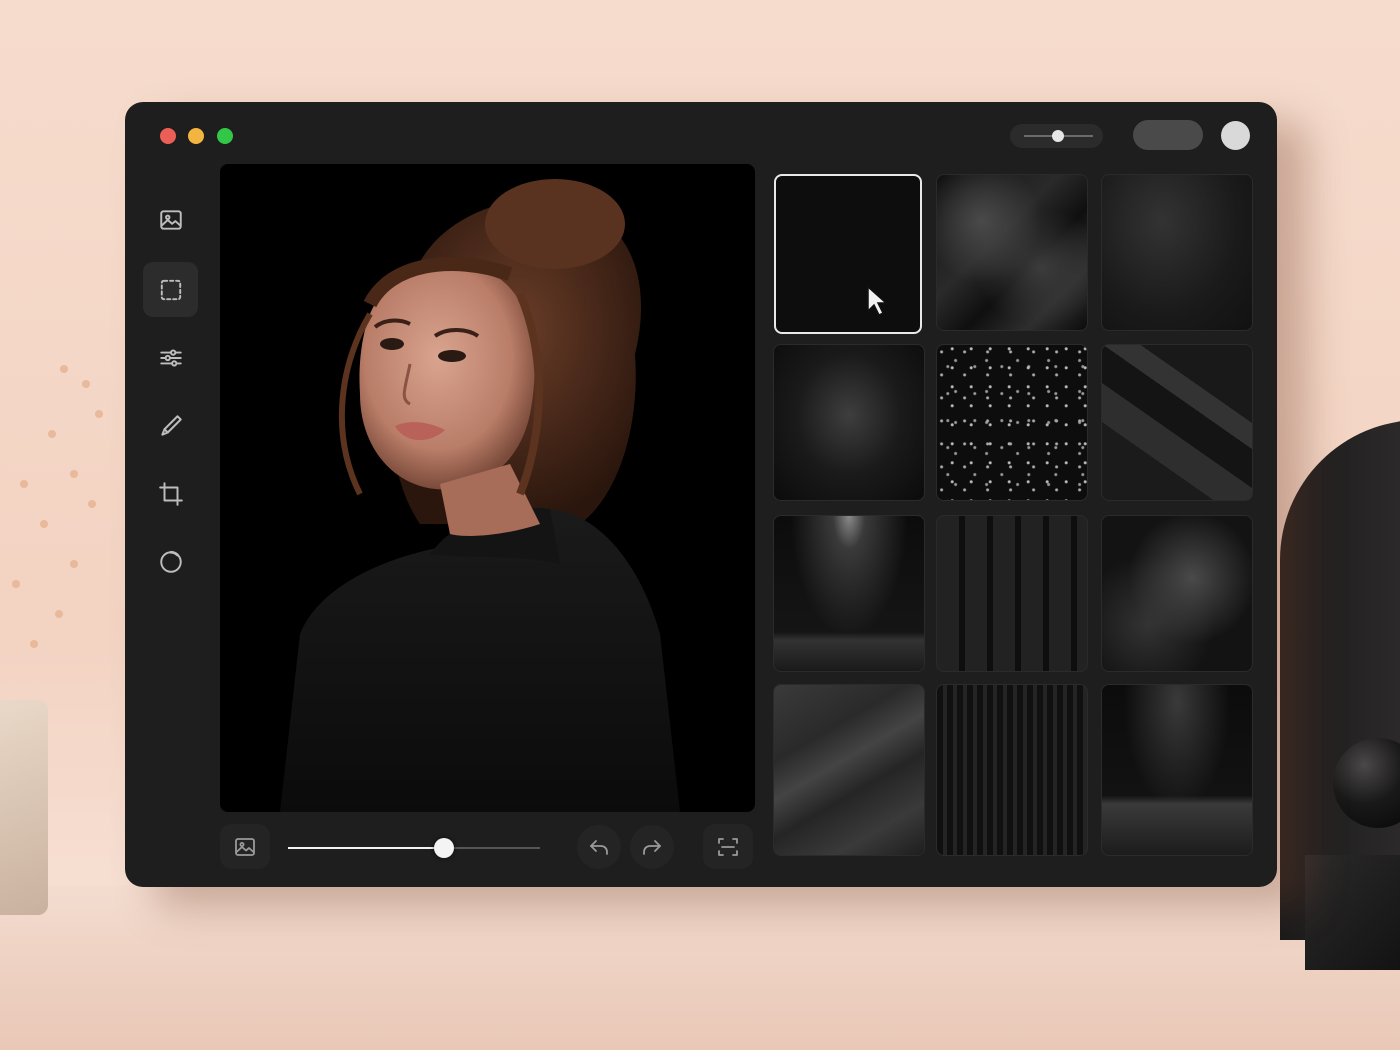 This screenshot has width=1400, height=1050. What do you see at coordinates (196, 136) in the screenshot?
I see `minimize-window-button` at bounding box center [196, 136].